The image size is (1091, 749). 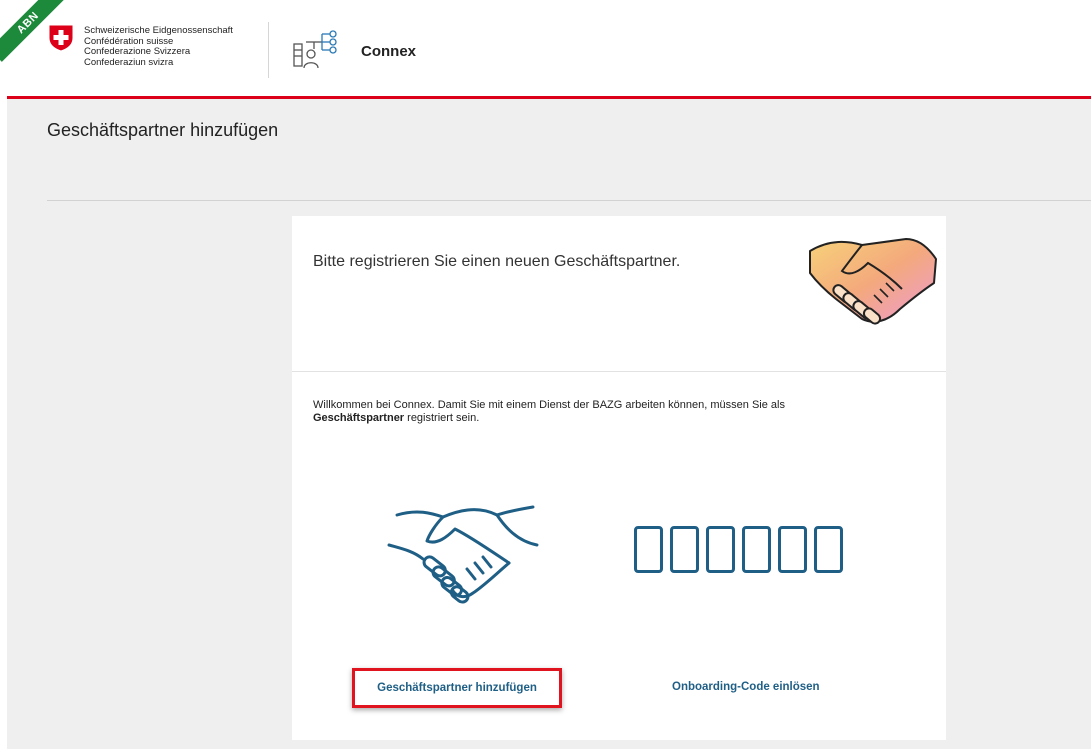 What do you see at coordinates (315, 49) in the screenshot?
I see `org-structure-icon` at bounding box center [315, 49].